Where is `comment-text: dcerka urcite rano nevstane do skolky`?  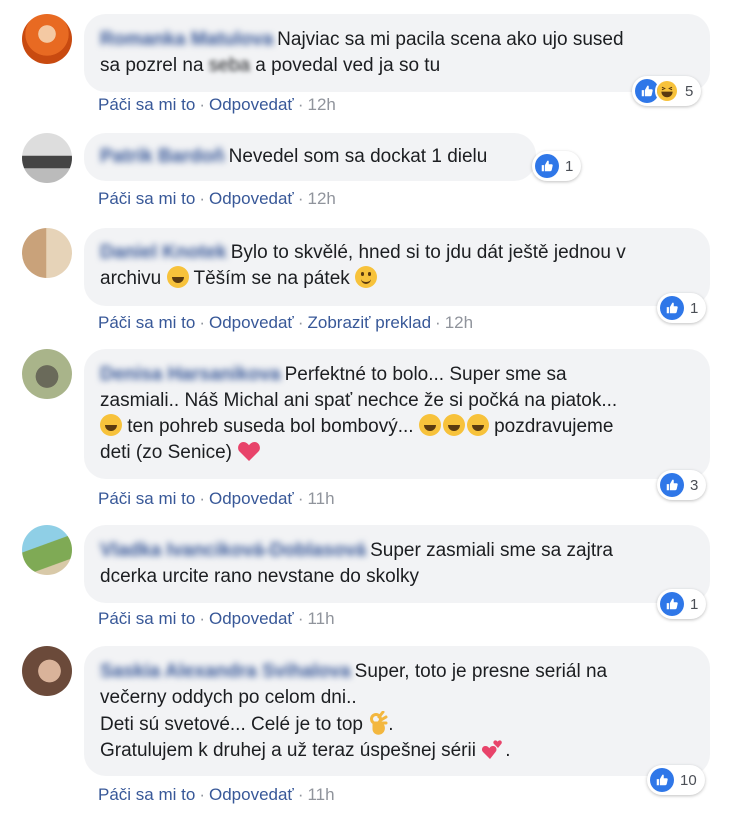
comment-text: dcerka urcite rano nevstane do skolky is located at coordinates (259, 576).